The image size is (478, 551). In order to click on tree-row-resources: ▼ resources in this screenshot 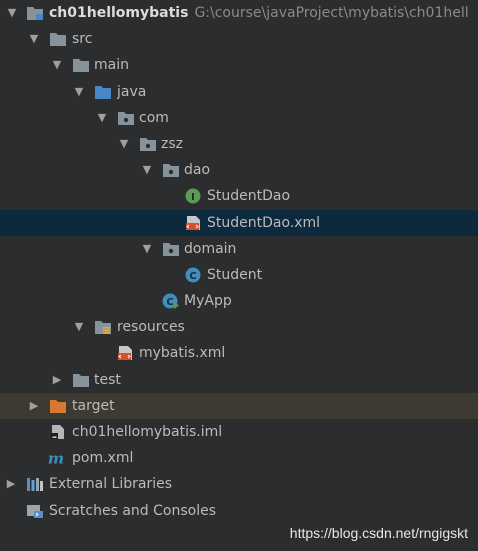, I will do `click(239, 327)`.